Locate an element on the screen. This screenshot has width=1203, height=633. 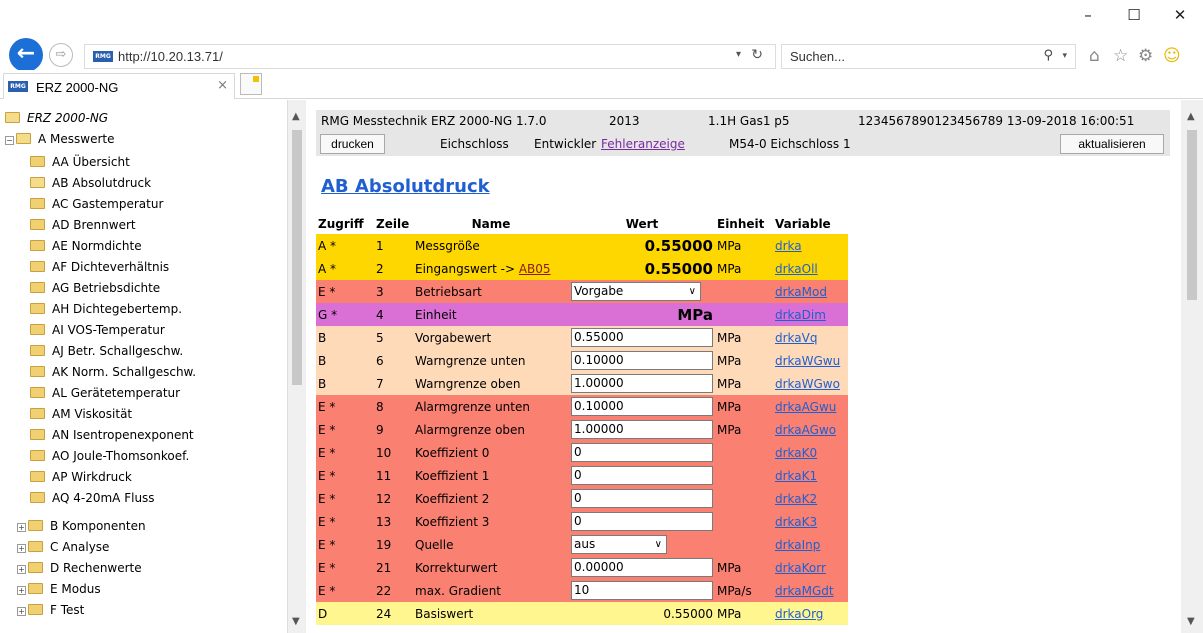
tree-item: AO Joule-Thomsonkoef. is located at coordinates (109, 456).